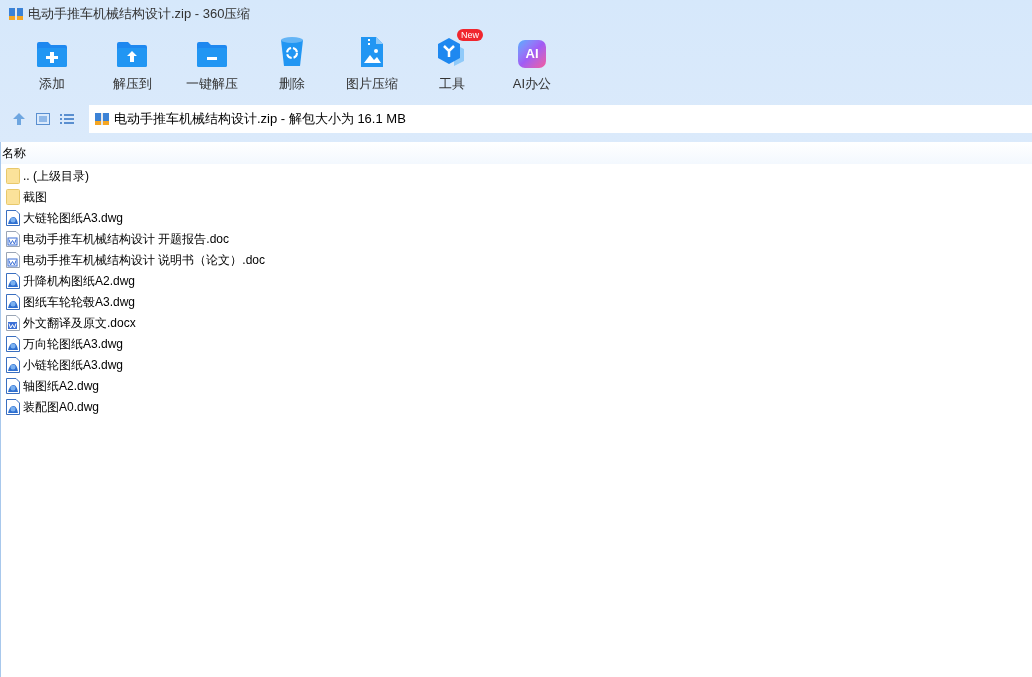 Image resolution: width=1032 pixels, height=677 pixels. I want to click on file-name: 电动手推车机械结构设计 说明书（论文）.doc, so click(144, 259).